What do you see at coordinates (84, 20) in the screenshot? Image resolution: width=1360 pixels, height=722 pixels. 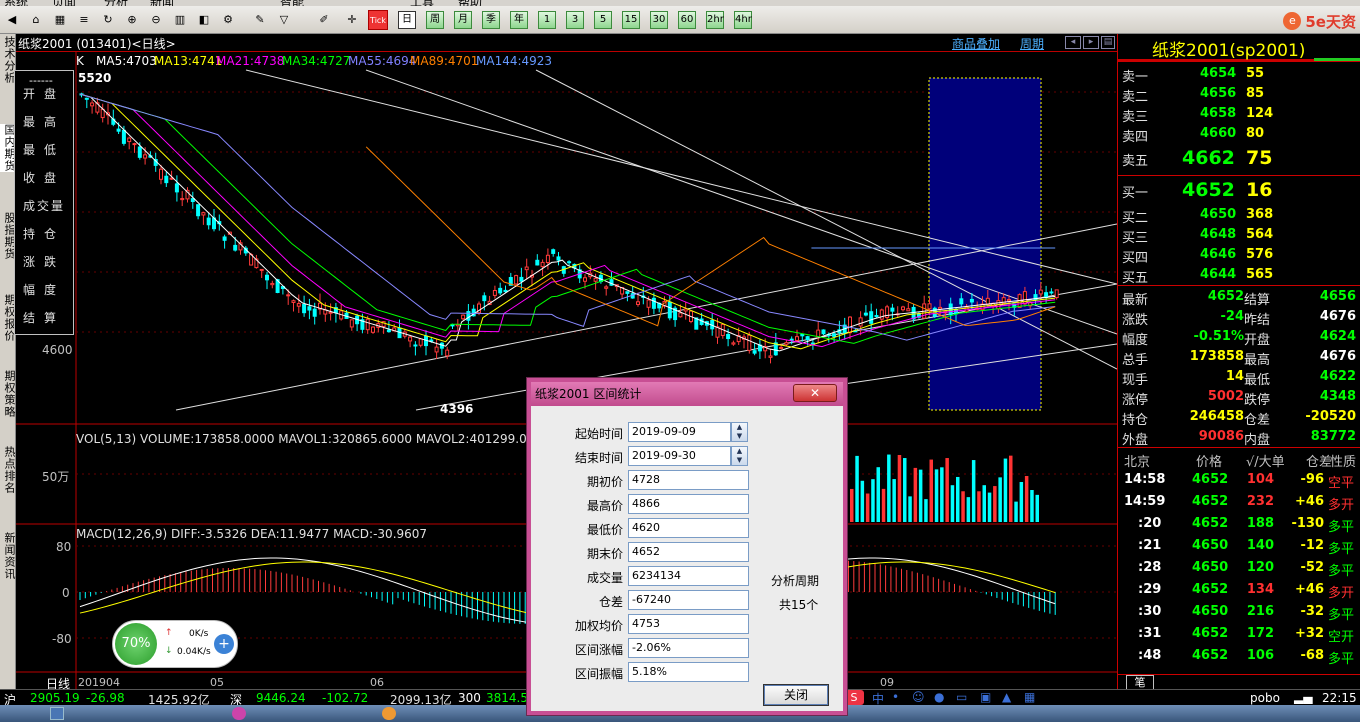 I see `list-icon: ≡` at bounding box center [84, 20].